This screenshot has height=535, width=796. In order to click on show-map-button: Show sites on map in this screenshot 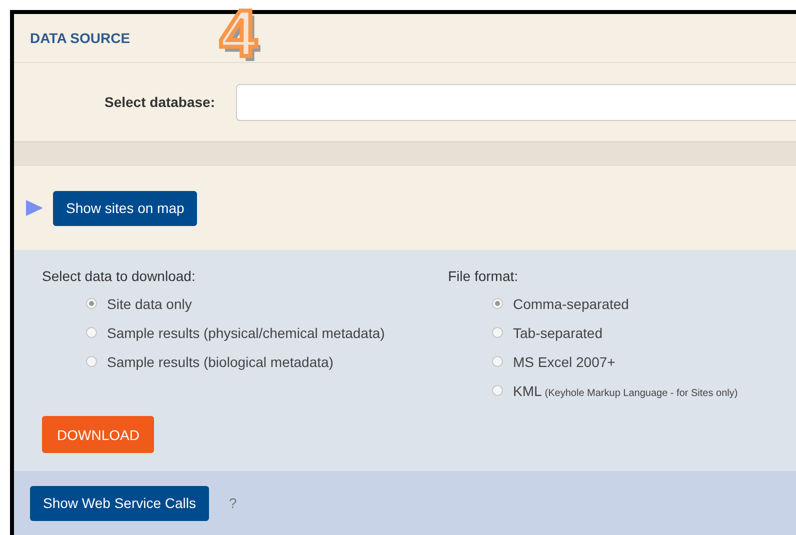, I will do `click(125, 208)`.